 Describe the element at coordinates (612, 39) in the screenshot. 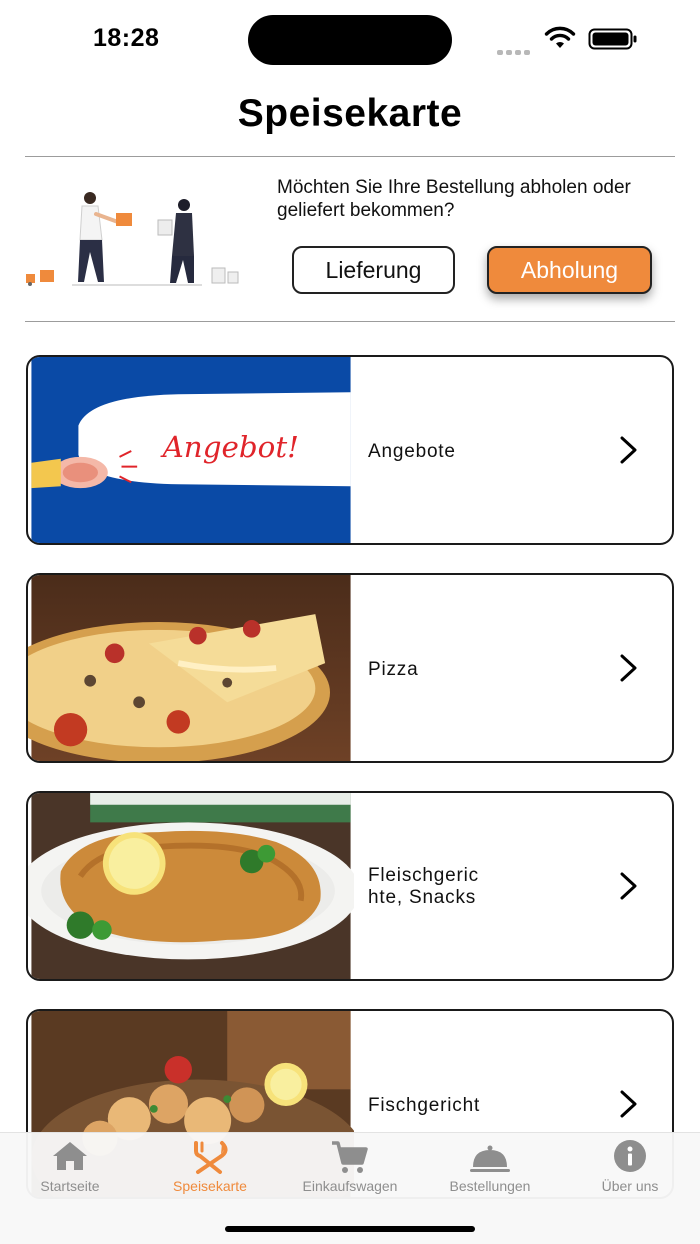

I see `battery-icon` at that location.